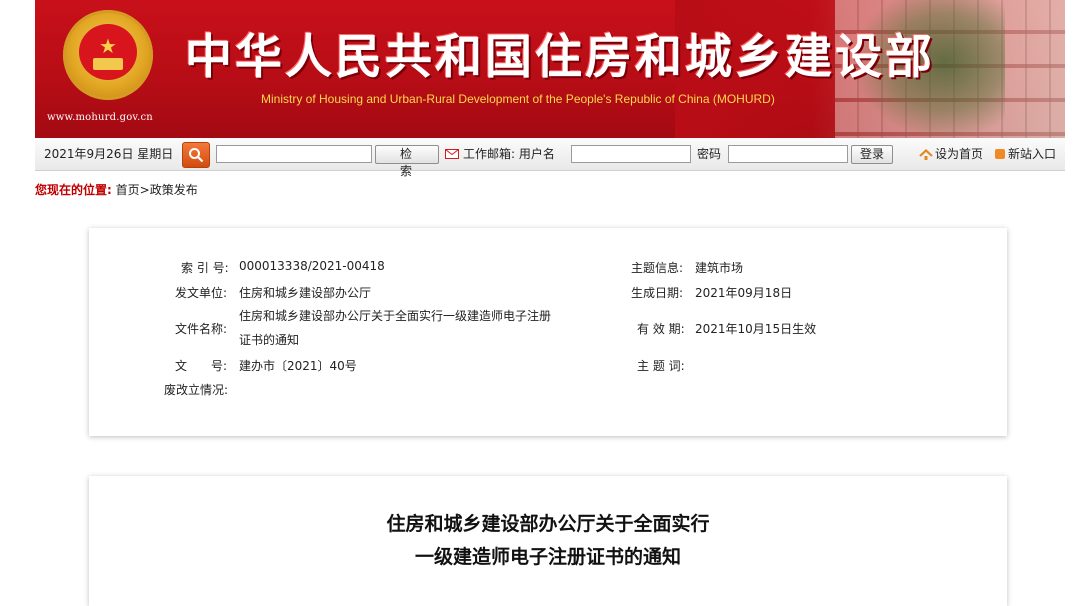 Image resolution: width=1080 pixels, height=606 pixels. What do you see at coordinates (926, 154) in the screenshot?
I see `home-icon` at bounding box center [926, 154].